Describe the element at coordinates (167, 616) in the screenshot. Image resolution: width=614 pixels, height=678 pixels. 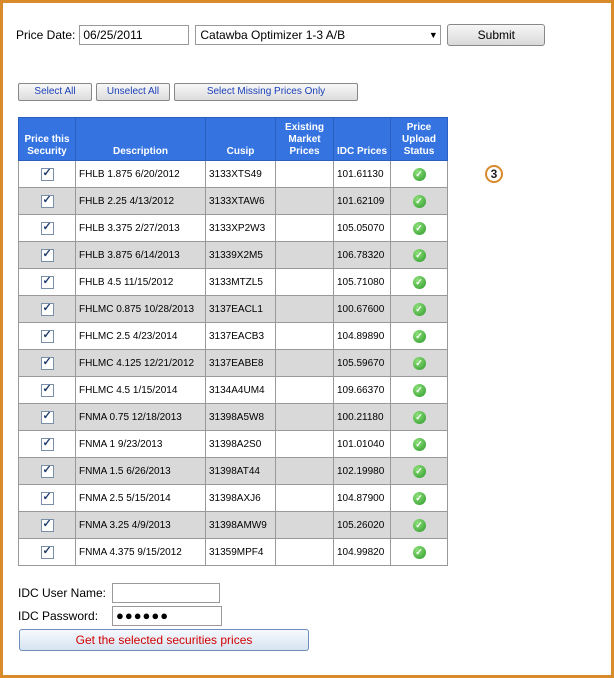
I see `idc-password-input: ●●●●●●` at that location.